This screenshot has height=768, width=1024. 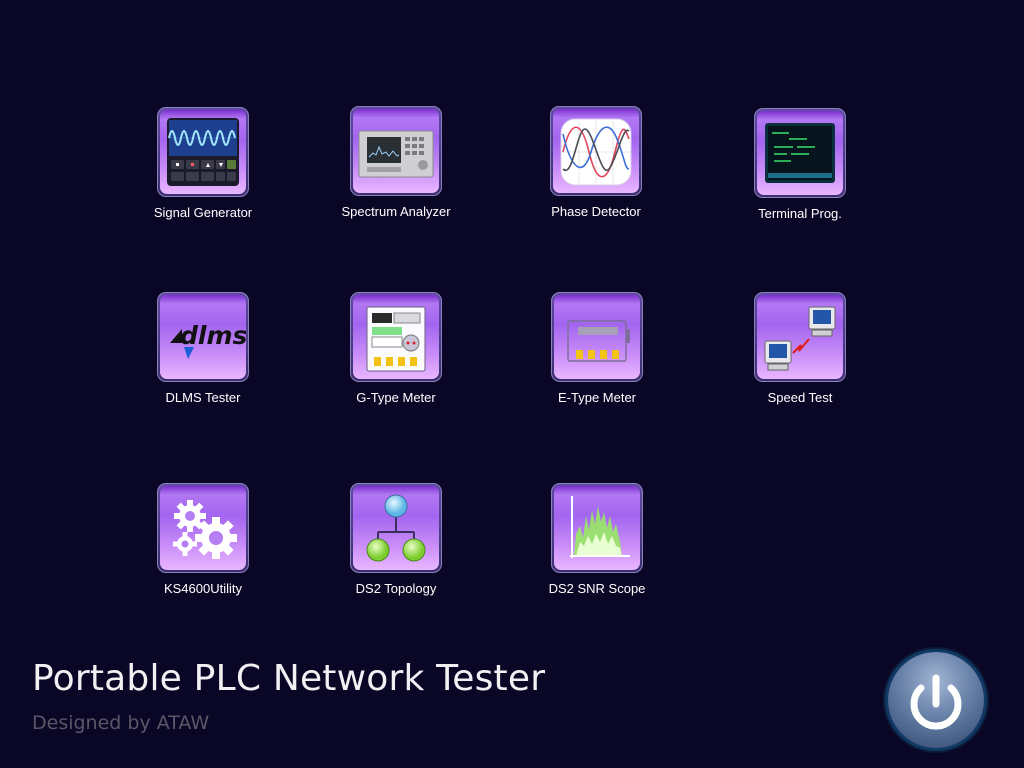 I want to click on app-g-type-meter: G-Type Meter, so click(x=396, y=348).